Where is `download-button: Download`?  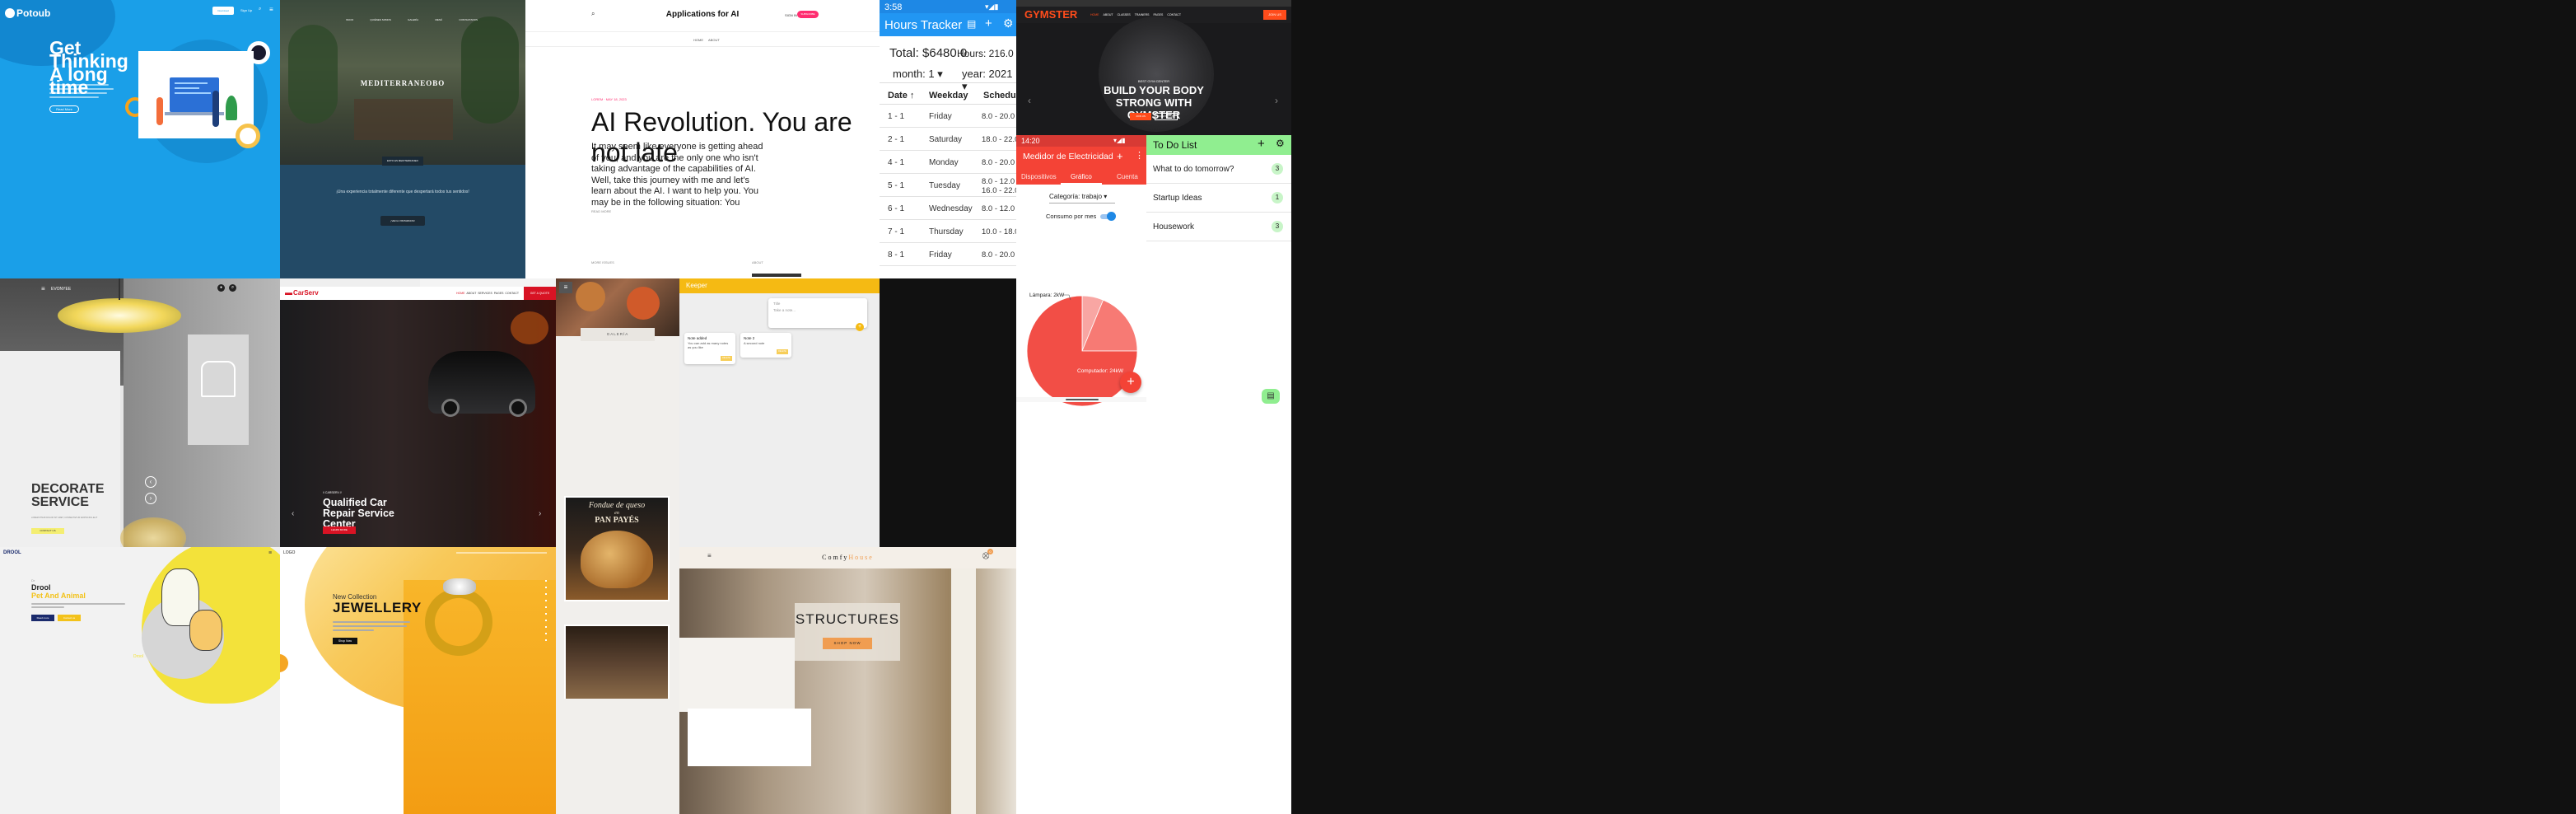 download-button: Download is located at coordinates (223, 11).